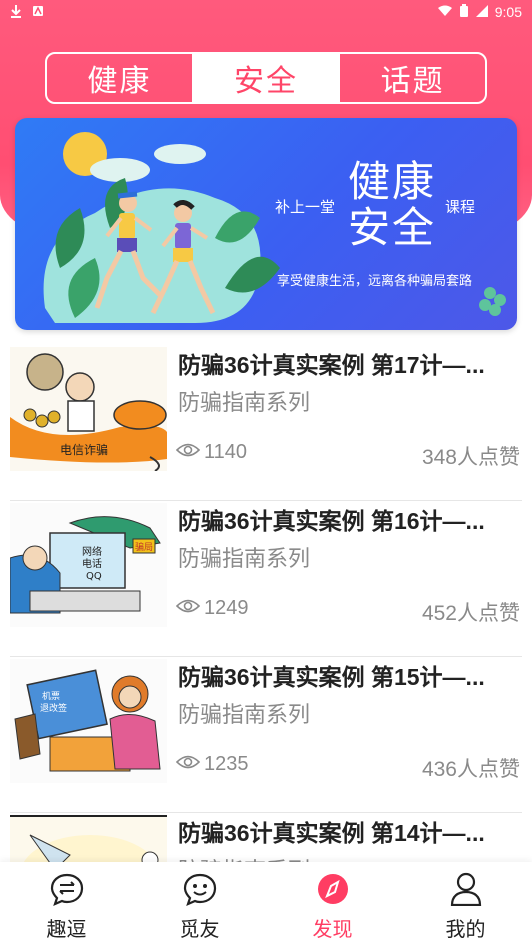 The height and width of the screenshot is (944, 532). I want to click on status-time: 9:05, so click(508, 12).